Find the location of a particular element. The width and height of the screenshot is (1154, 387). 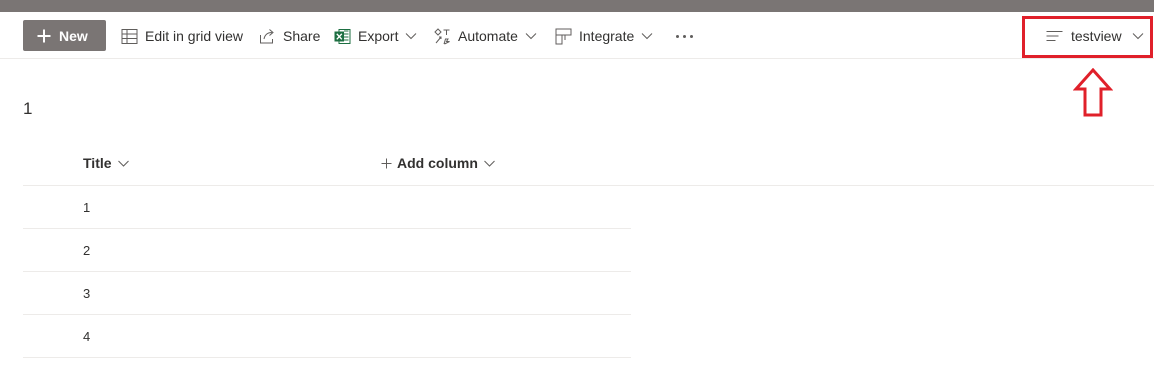

share-label: Share is located at coordinates (302, 36).